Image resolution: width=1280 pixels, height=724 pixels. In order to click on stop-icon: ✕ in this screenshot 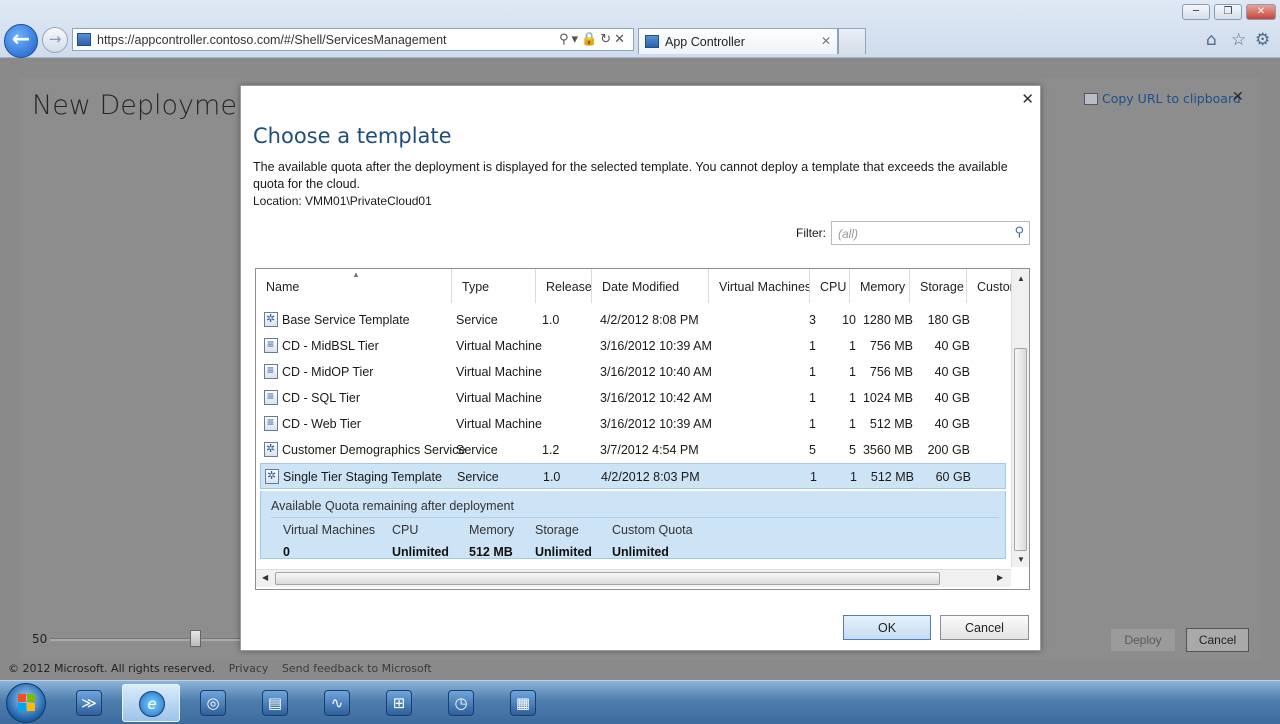, I will do `click(621, 39)`.